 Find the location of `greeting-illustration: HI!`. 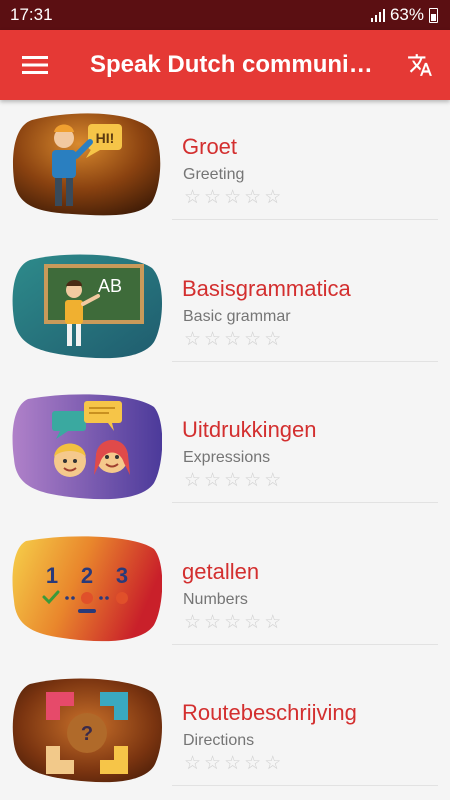

greeting-illustration: HI! is located at coordinates (86, 164).